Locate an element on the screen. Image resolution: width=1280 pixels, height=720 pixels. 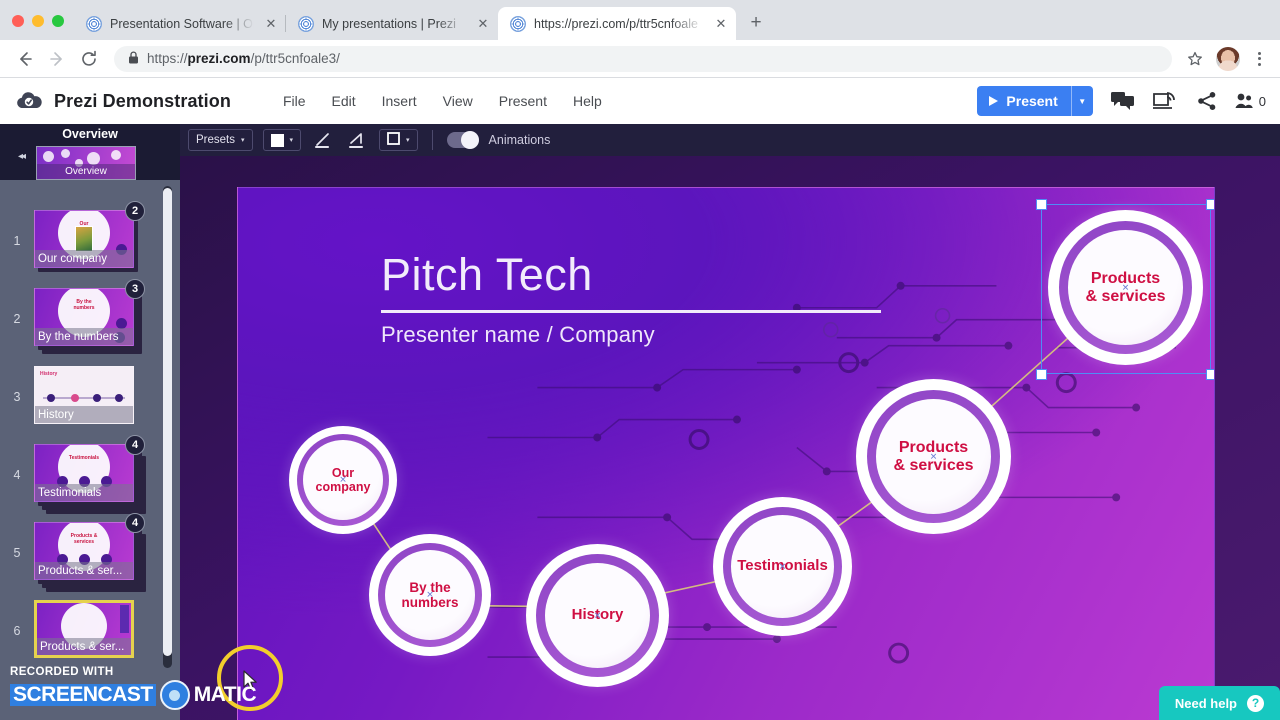
share-icon is located at coordinates (1207, 101).